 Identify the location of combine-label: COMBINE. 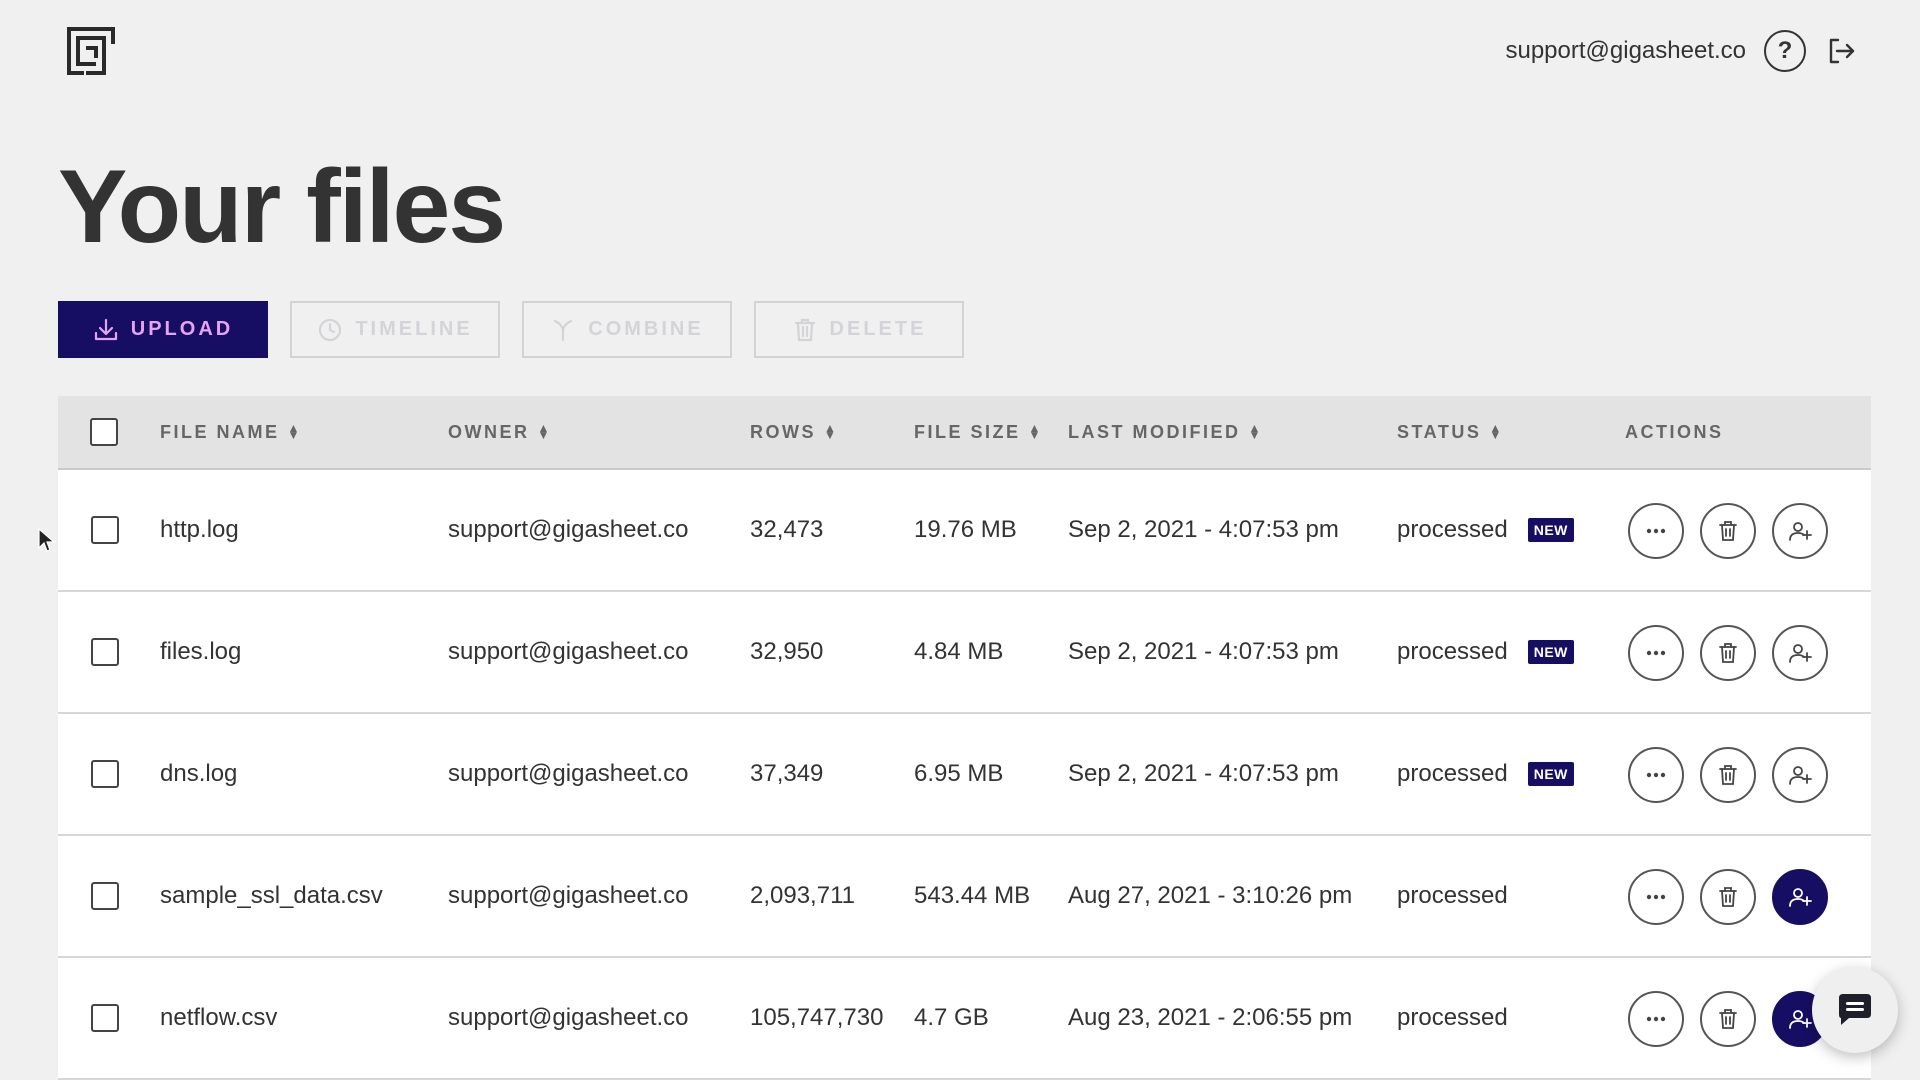
(646, 329).